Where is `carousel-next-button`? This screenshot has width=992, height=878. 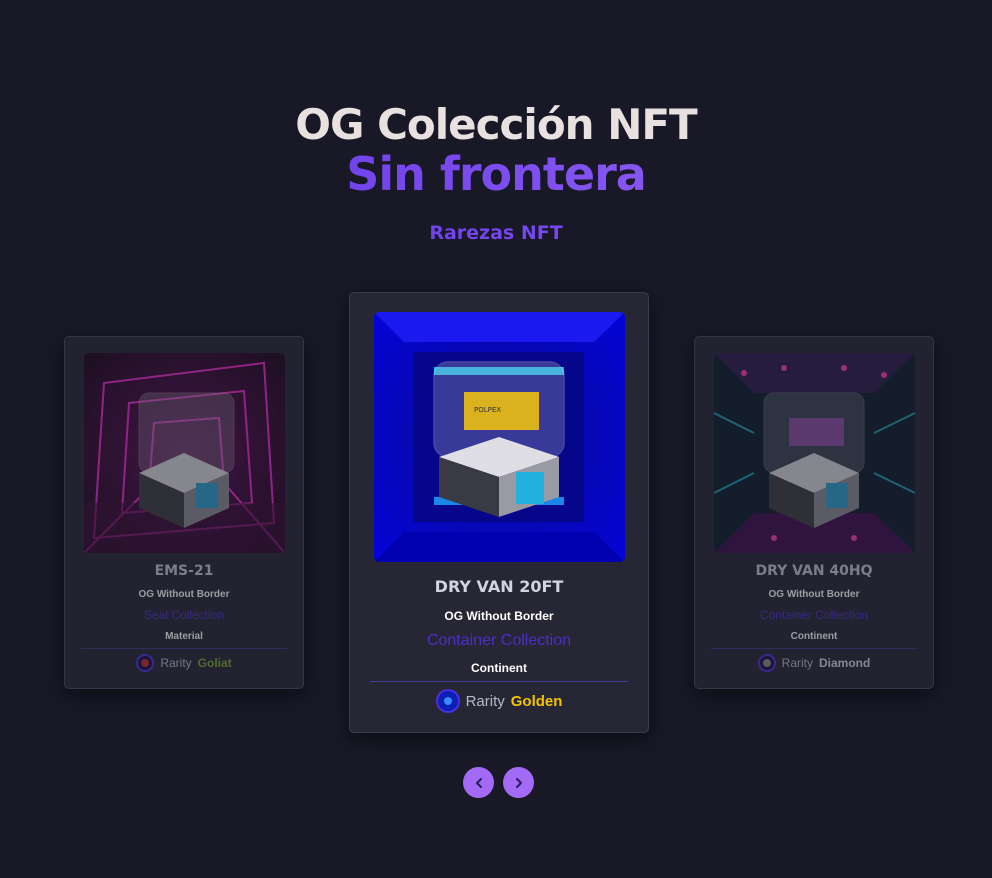
carousel-next-button is located at coordinates (518, 782).